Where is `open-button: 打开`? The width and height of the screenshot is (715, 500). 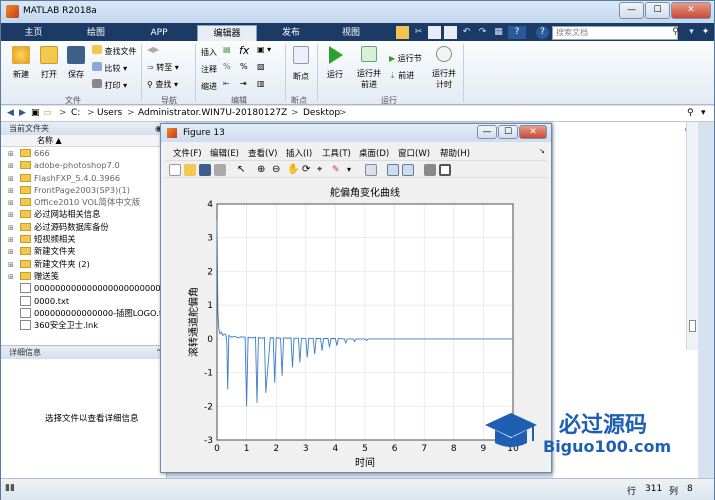 open-button: 打开 is located at coordinates (49, 63).